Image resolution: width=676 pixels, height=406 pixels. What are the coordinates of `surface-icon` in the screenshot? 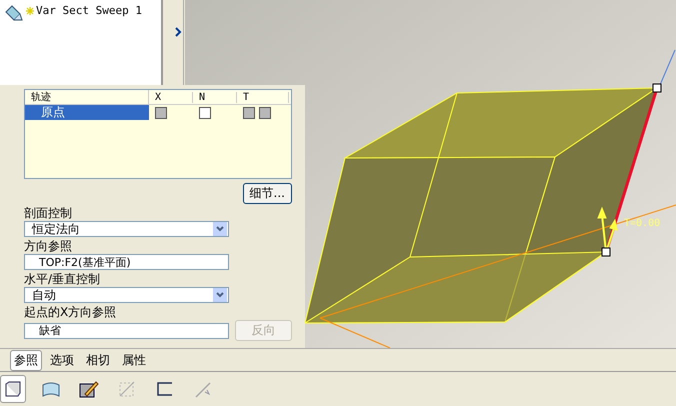 It's located at (51, 389).